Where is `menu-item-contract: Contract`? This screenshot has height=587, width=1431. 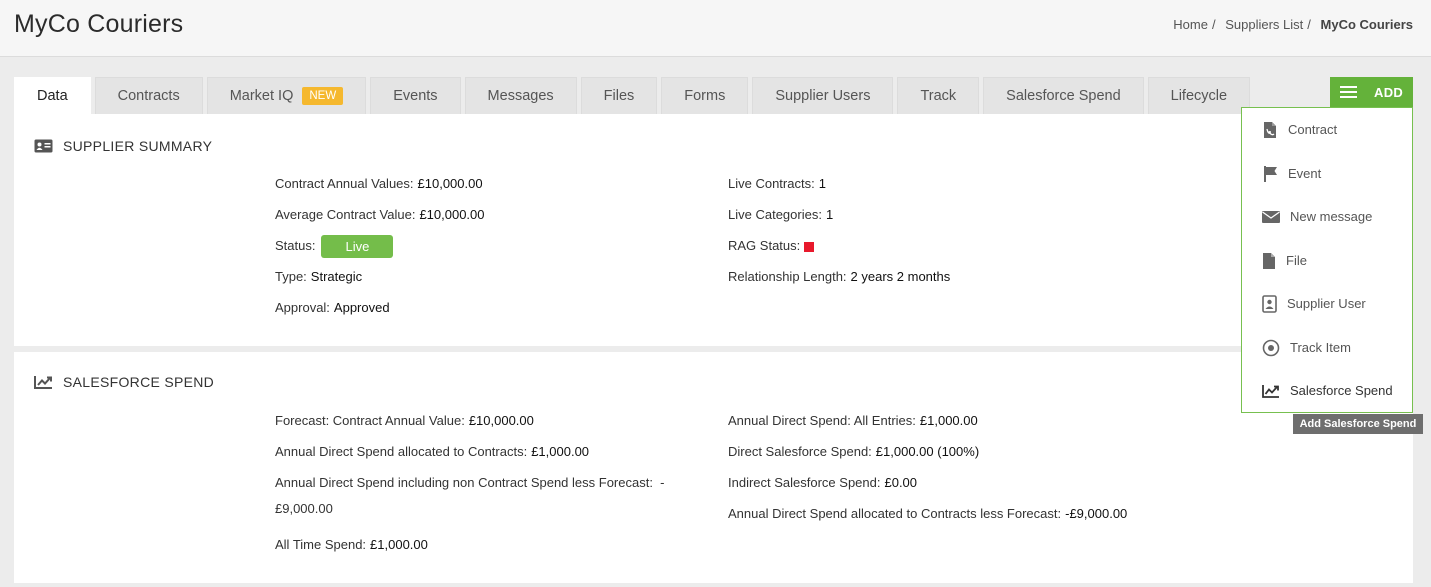
menu-item-contract: Contract is located at coordinates (1327, 129).